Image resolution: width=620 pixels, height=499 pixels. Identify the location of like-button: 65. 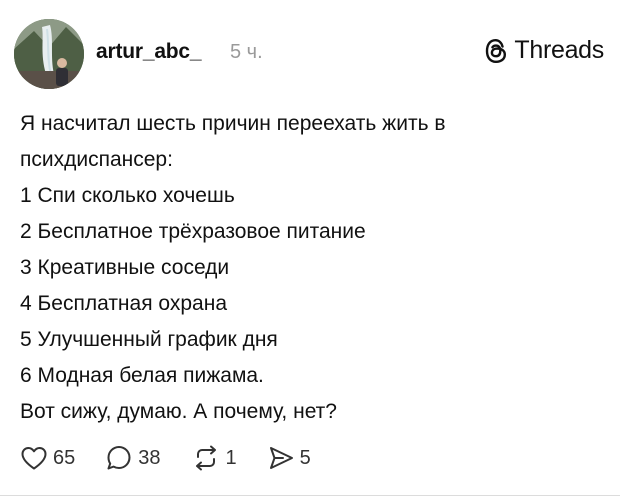
(47, 458).